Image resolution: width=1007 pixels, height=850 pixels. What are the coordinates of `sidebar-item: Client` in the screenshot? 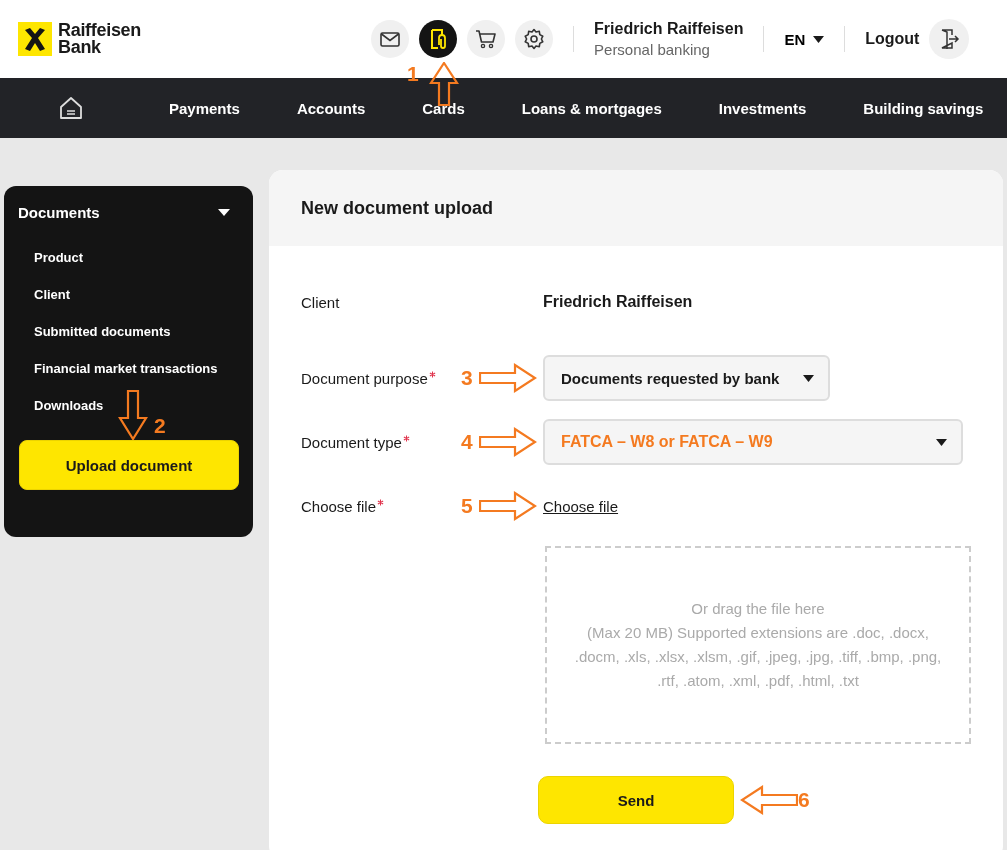 It's located at (136, 294).